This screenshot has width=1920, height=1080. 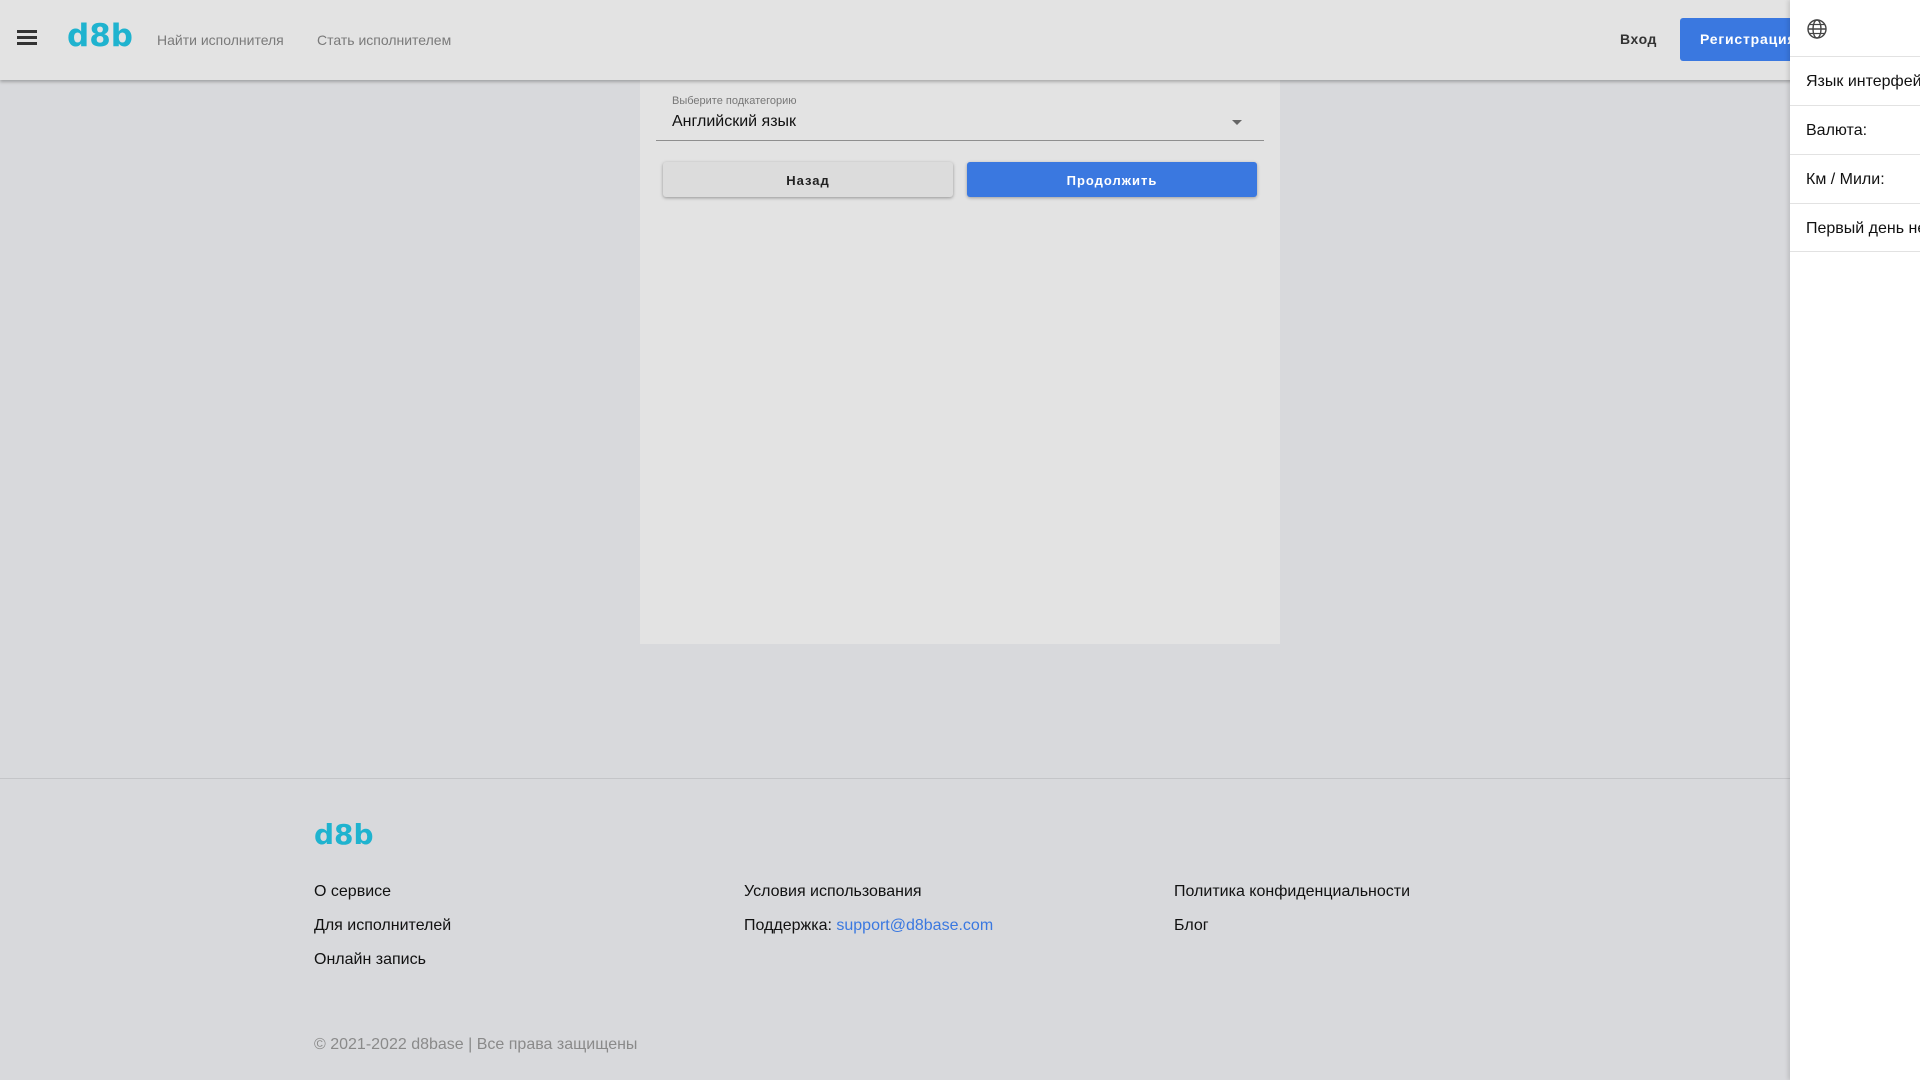 I want to click on setting-first-day-row: Первый день недели, so click(x=1855, y=227).